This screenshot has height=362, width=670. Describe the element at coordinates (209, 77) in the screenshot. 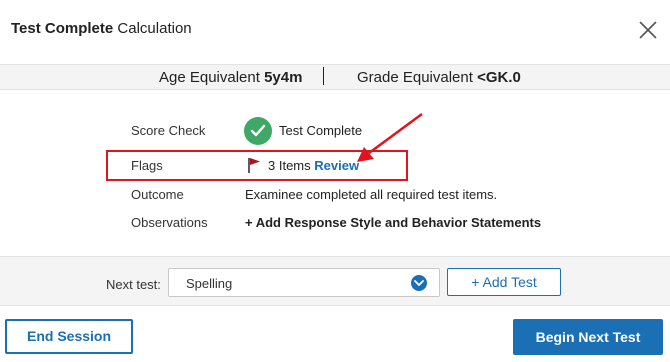

I see `age-equivalent-label: Age Equivalent` at that location.